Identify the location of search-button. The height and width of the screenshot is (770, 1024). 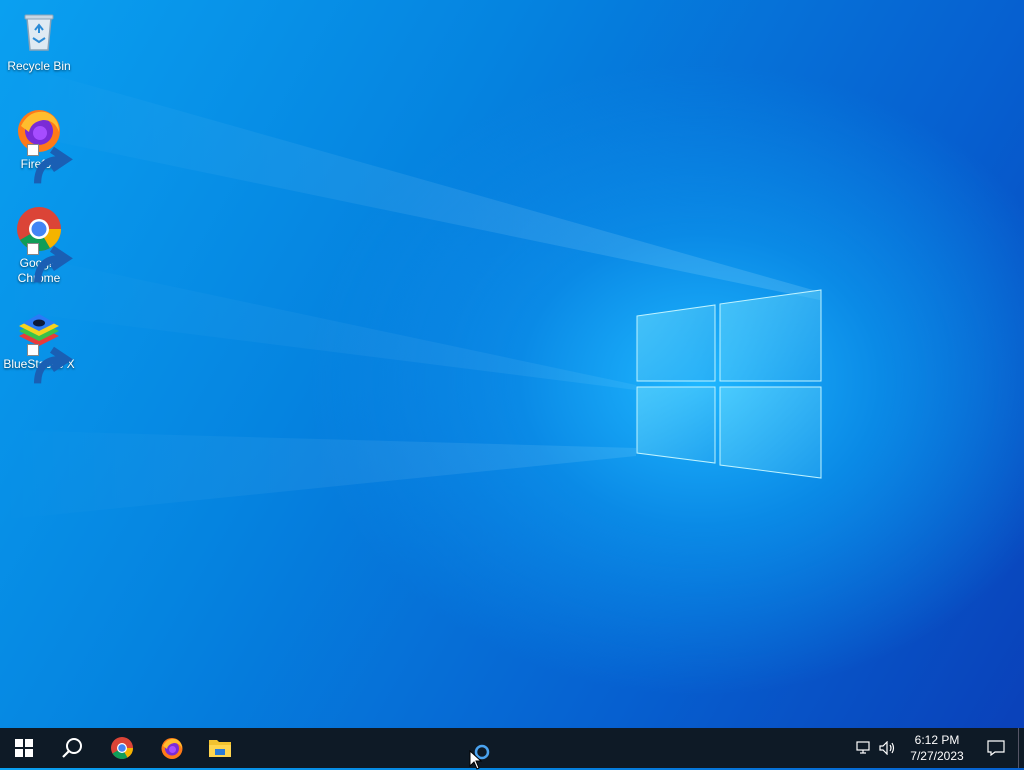
(72, 748).